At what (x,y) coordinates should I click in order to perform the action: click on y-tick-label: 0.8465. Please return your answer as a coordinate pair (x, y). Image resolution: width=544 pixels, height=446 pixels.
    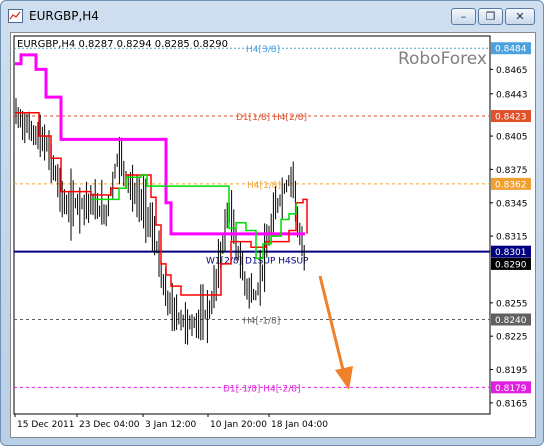
    Looking at the image, I should click on (512, 71).